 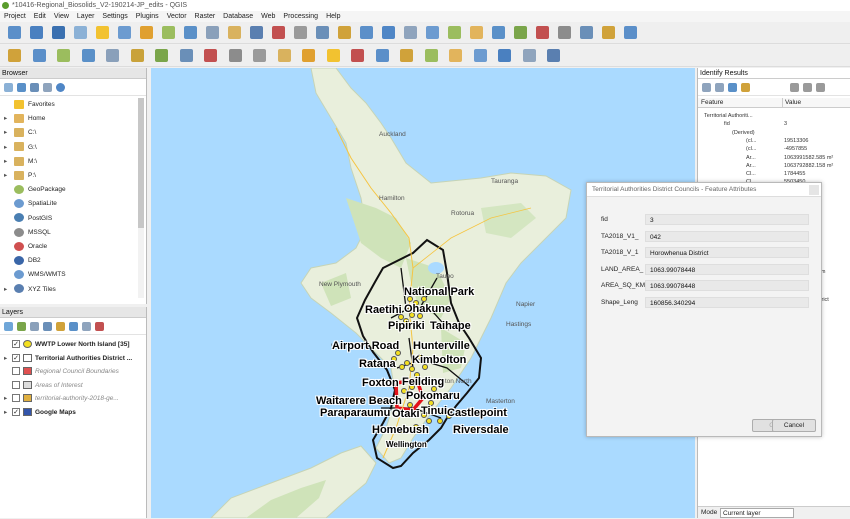 I want to click on layer-item: ▸ ✓ Google Maps, so click(x=40, y=413).